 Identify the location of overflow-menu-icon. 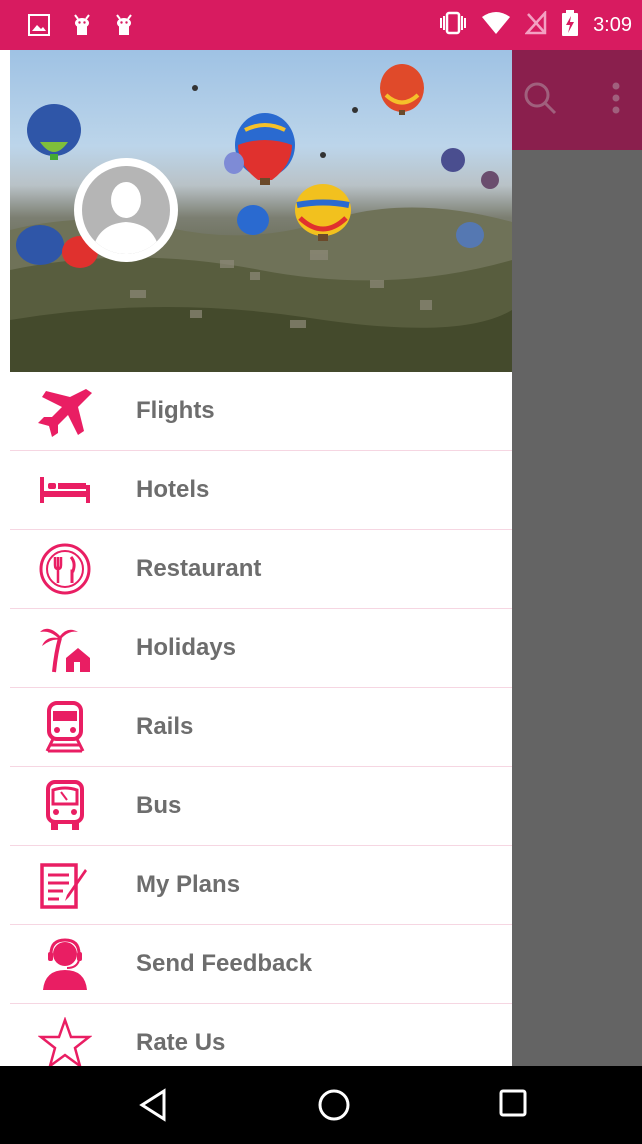
(616, 100).